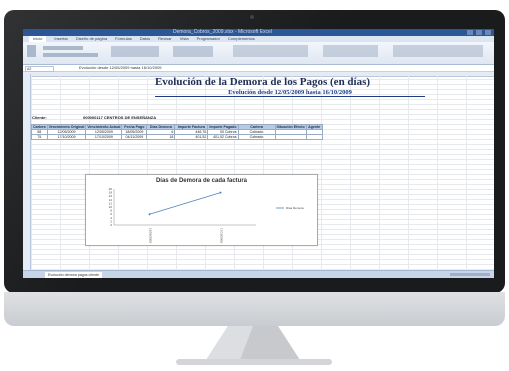 Image resolution: width=509 pixels, height=371 pixels. I want to click on monitor-stand, so click(254, 345).